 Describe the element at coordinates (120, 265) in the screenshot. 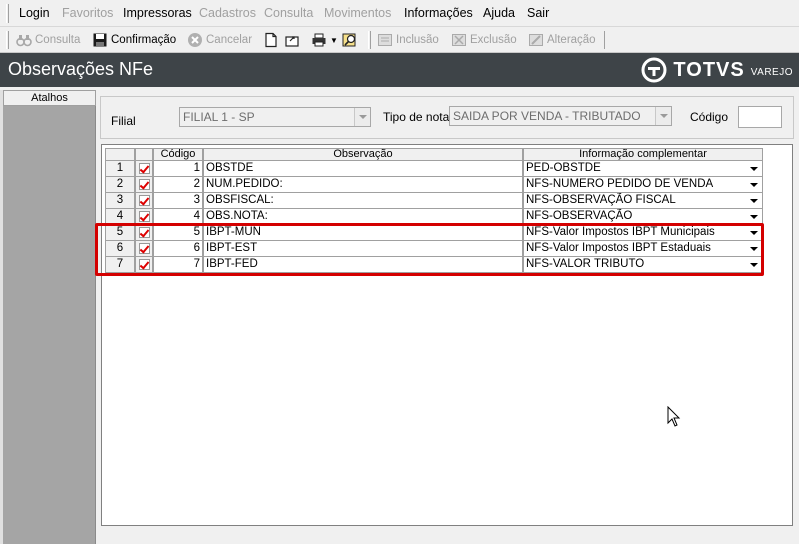

I see `row-number: 7` at that location.